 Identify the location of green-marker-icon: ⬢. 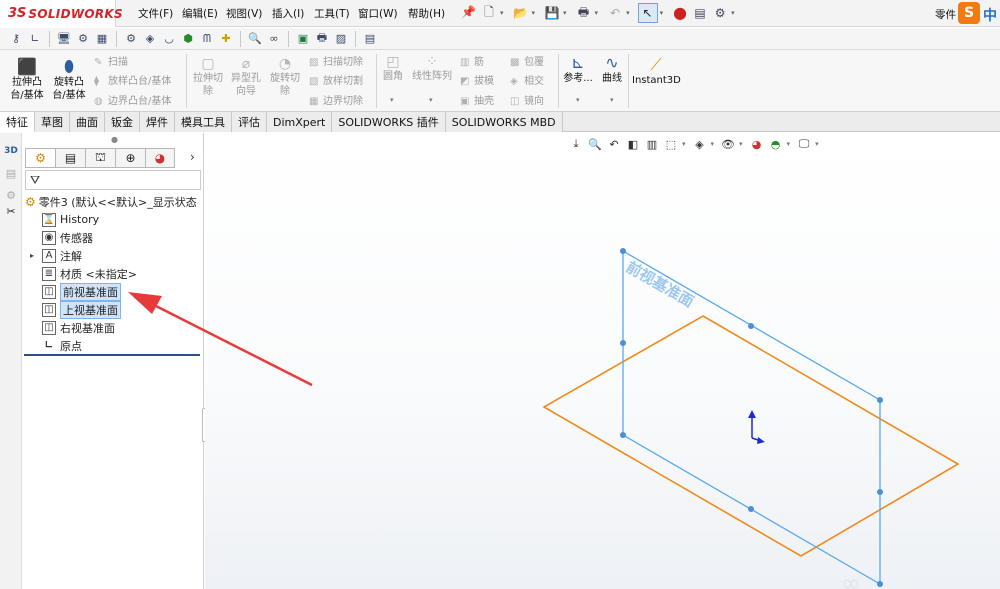
(188, 39).